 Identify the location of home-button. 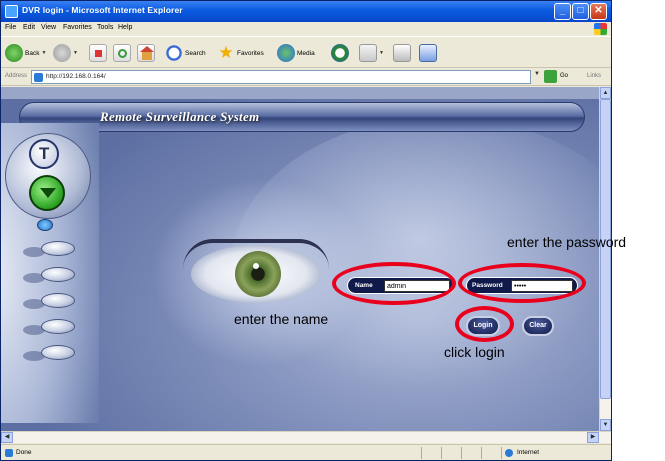
(146, 53).